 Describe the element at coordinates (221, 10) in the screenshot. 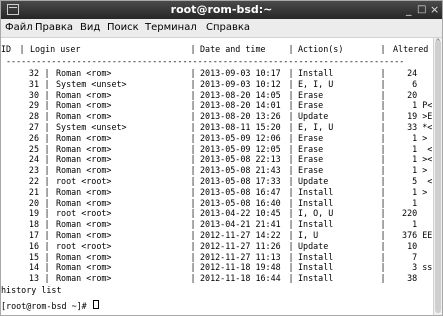

I see `title-bar: root@rom-bsd:~ _ □ ×` at that location.